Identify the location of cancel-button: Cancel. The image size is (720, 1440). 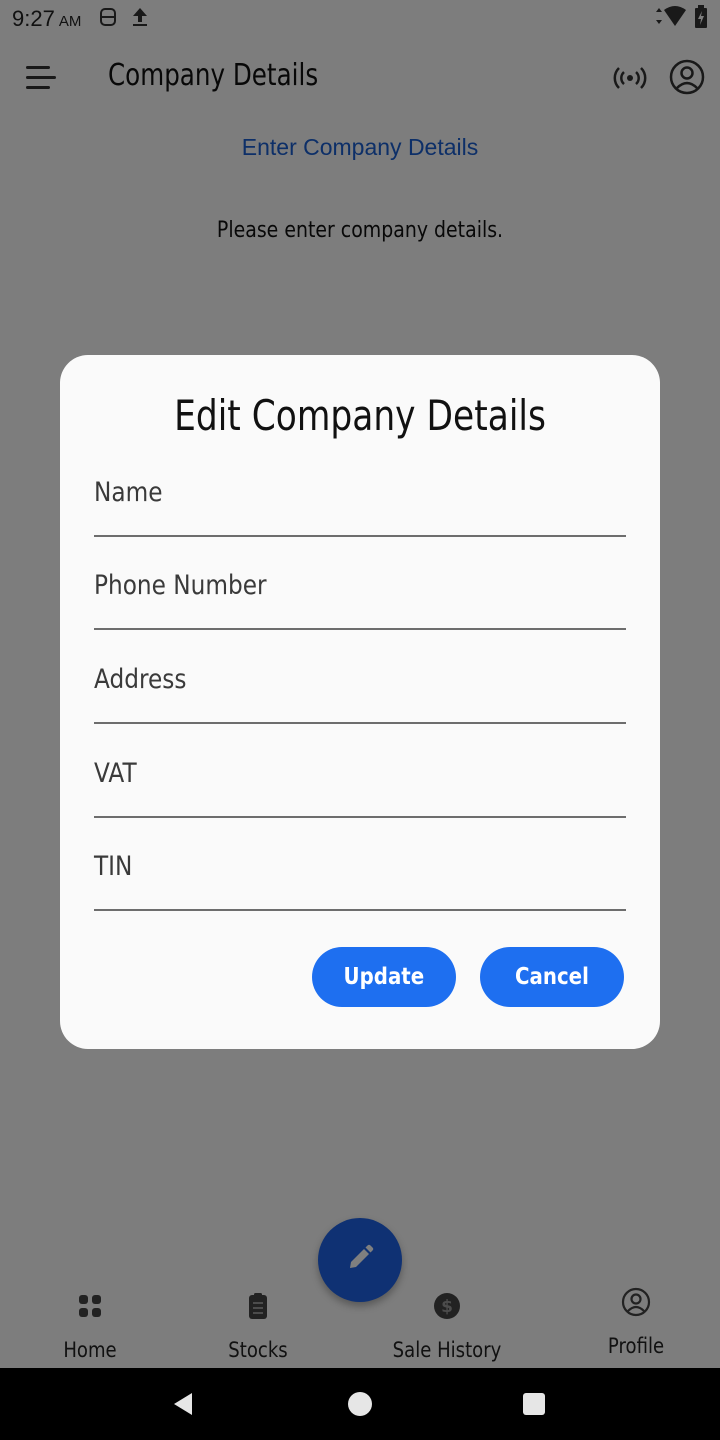
(552, 977).